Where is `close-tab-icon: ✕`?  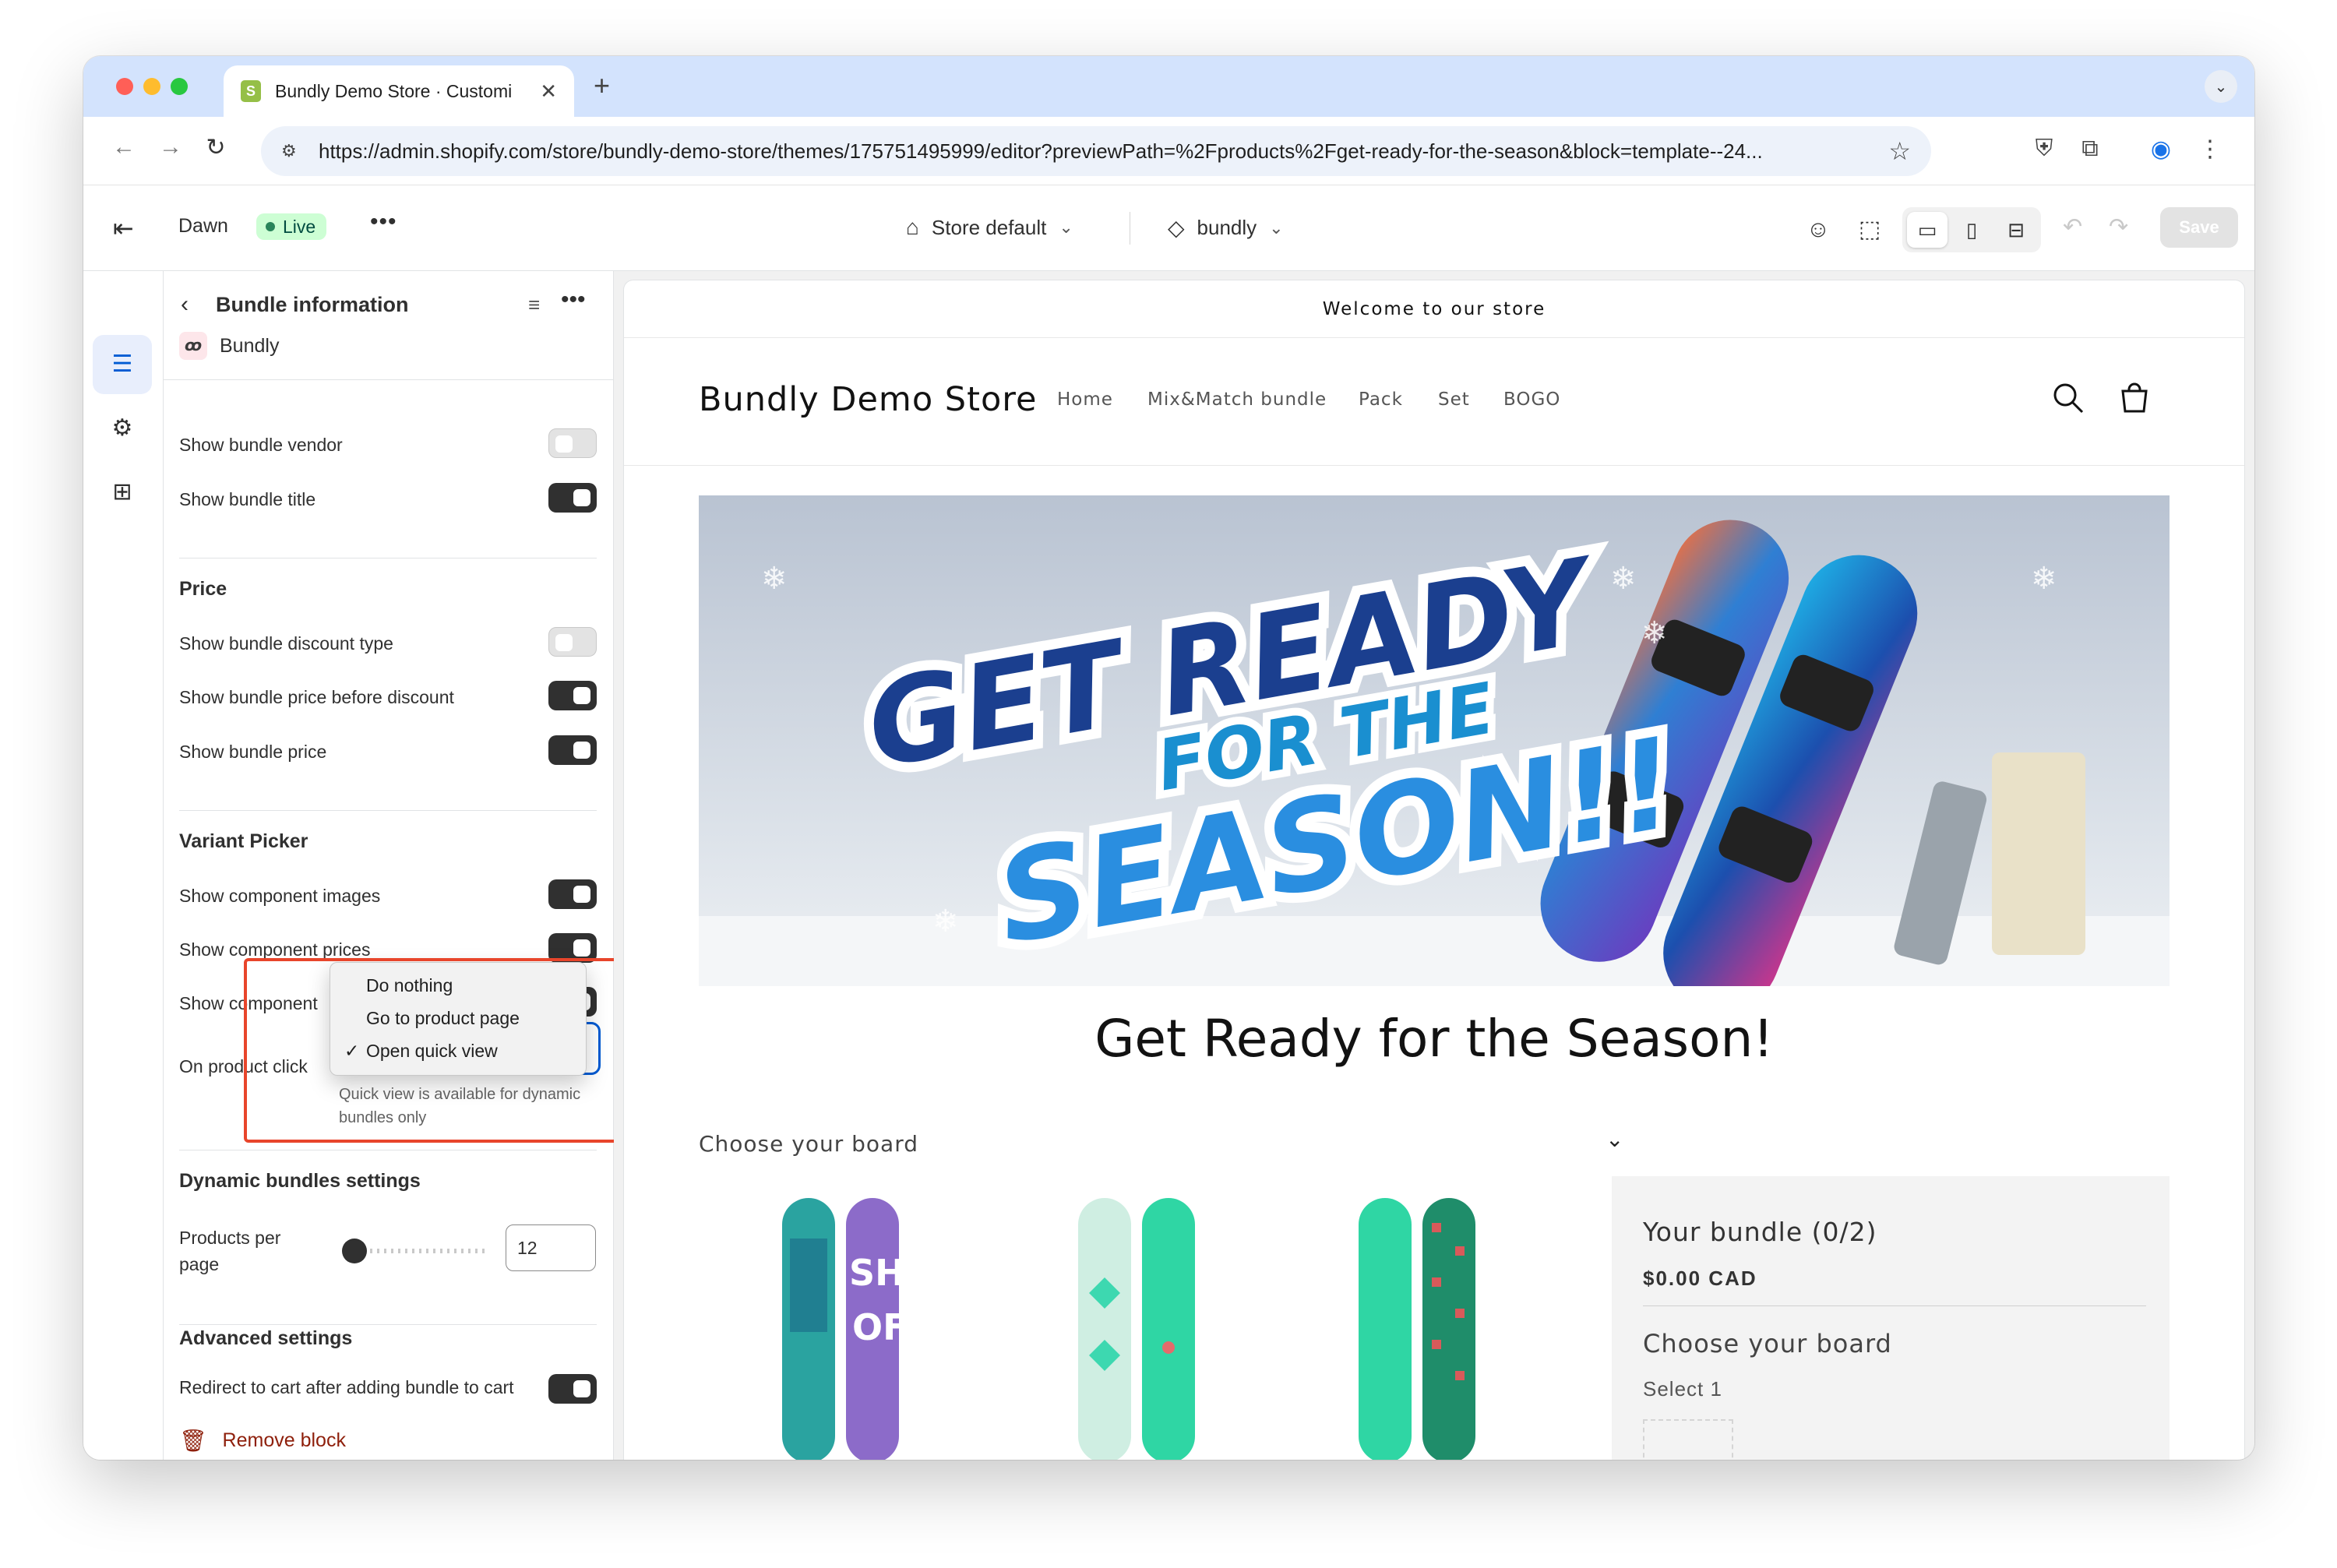 close-tab-icon: ✕ is located at coordinates (548, 91).